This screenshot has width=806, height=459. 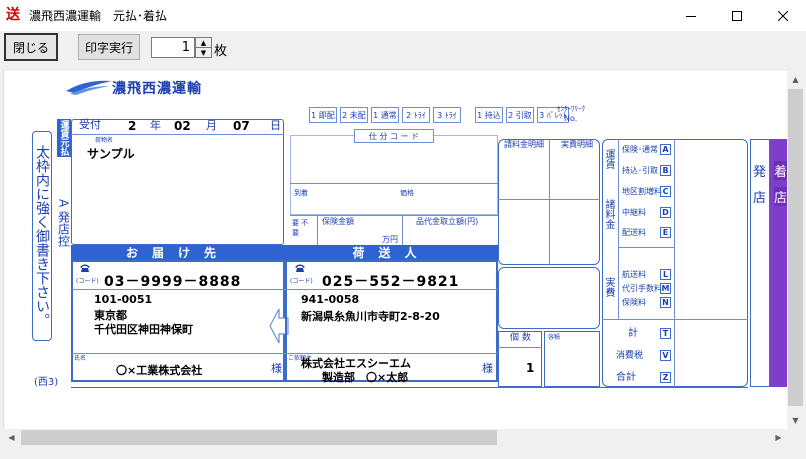 I want to click on shipper-person: 製造部 〇×太郎, so click(x=365, y=377).